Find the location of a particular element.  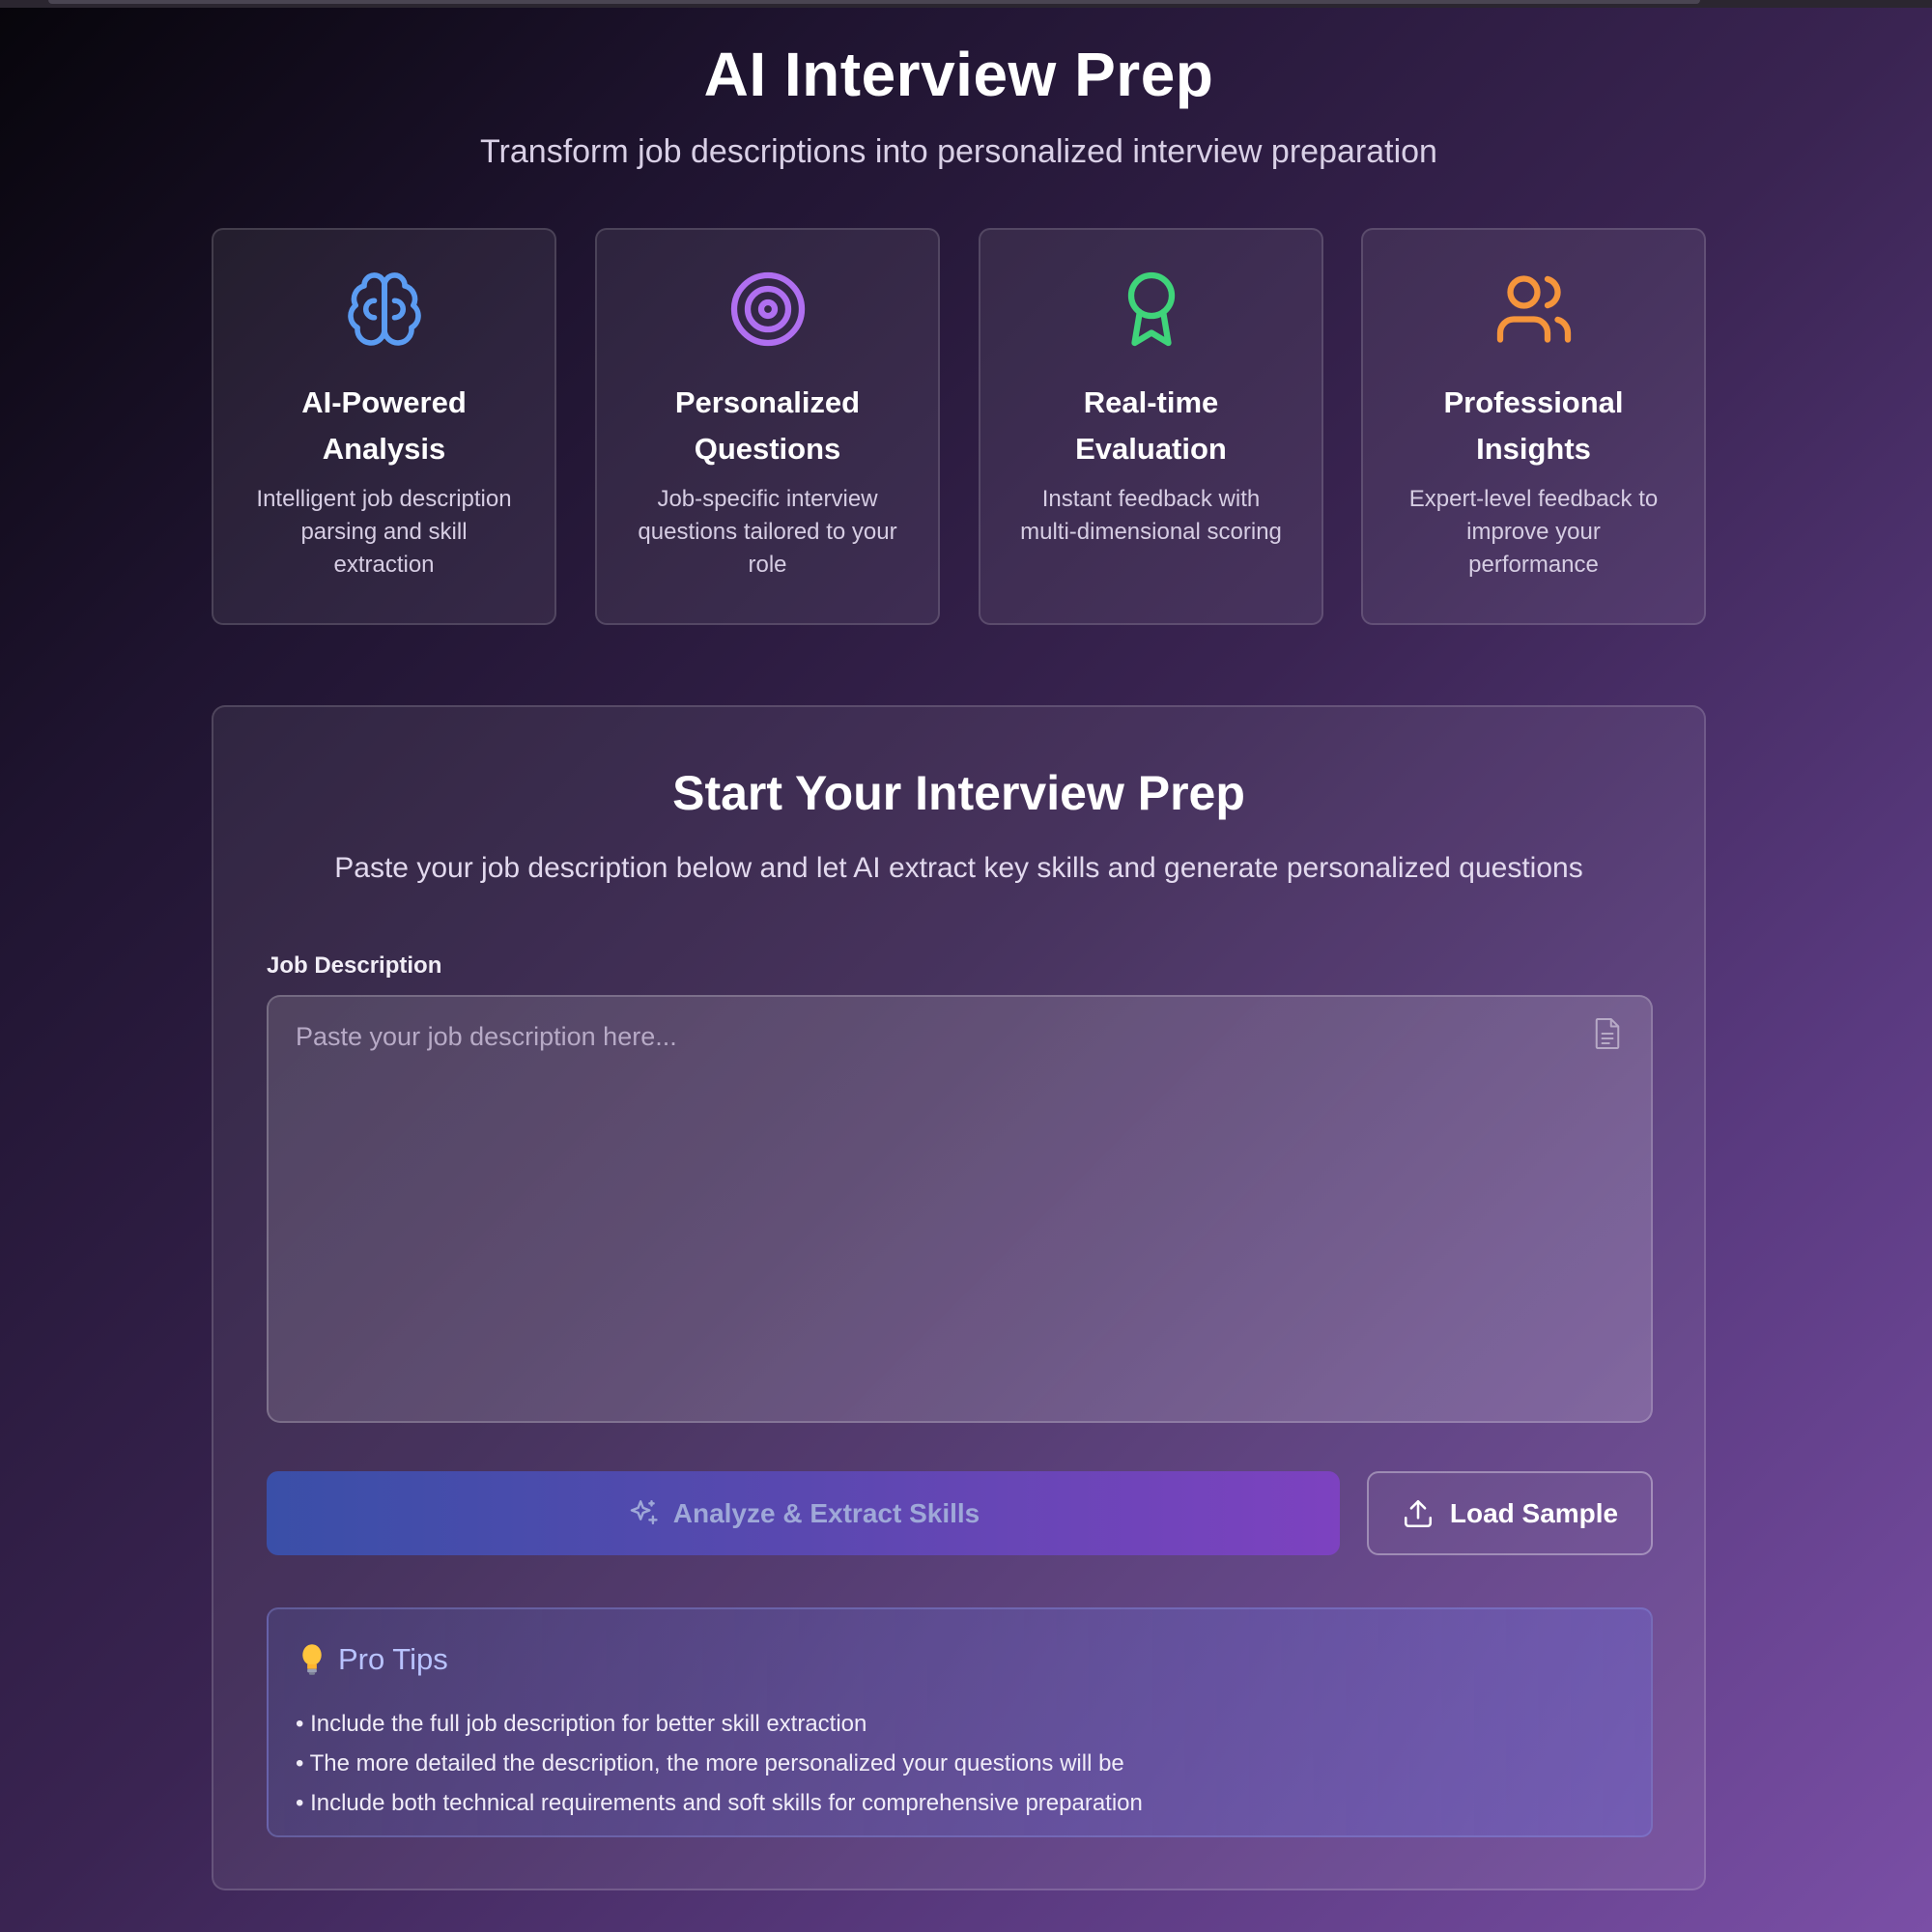

award-icon is located at coordinates (1150, 312).